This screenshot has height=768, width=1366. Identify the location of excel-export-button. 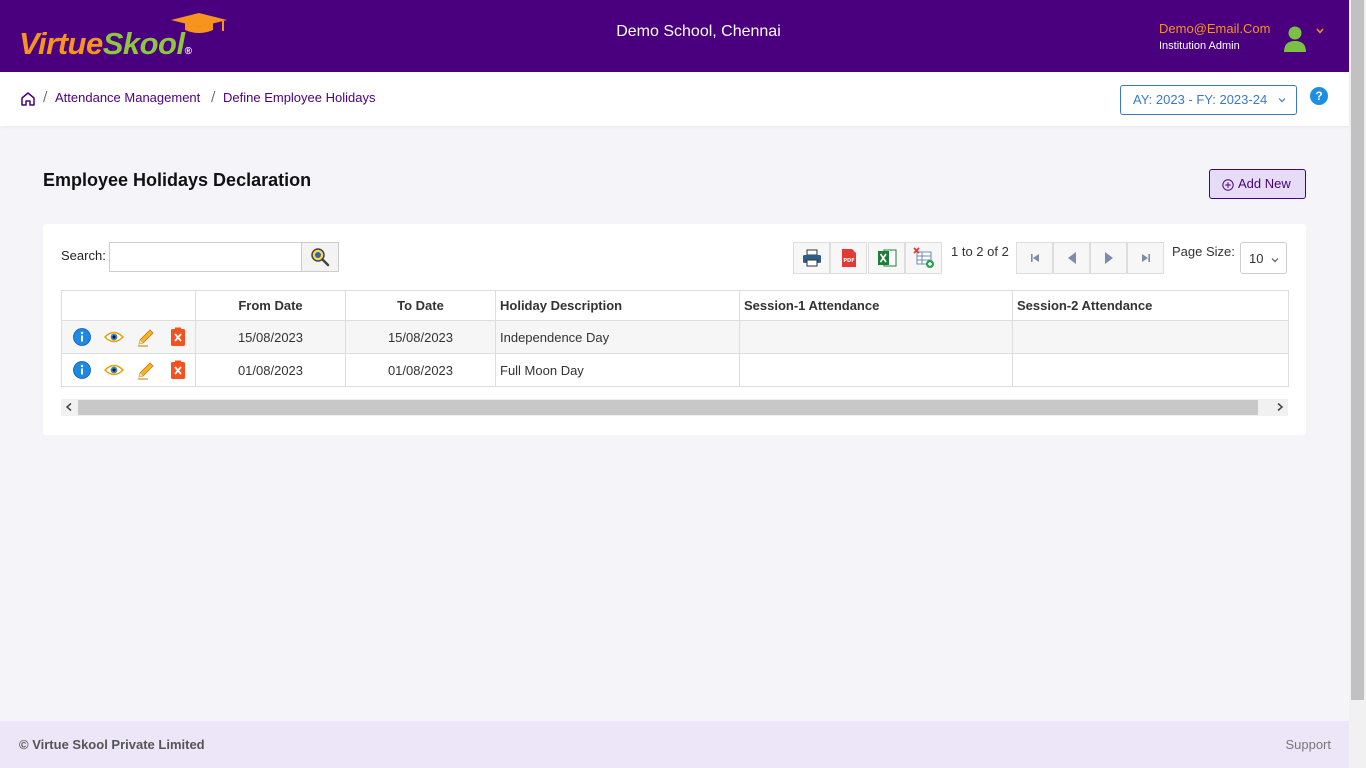
(886, 258).